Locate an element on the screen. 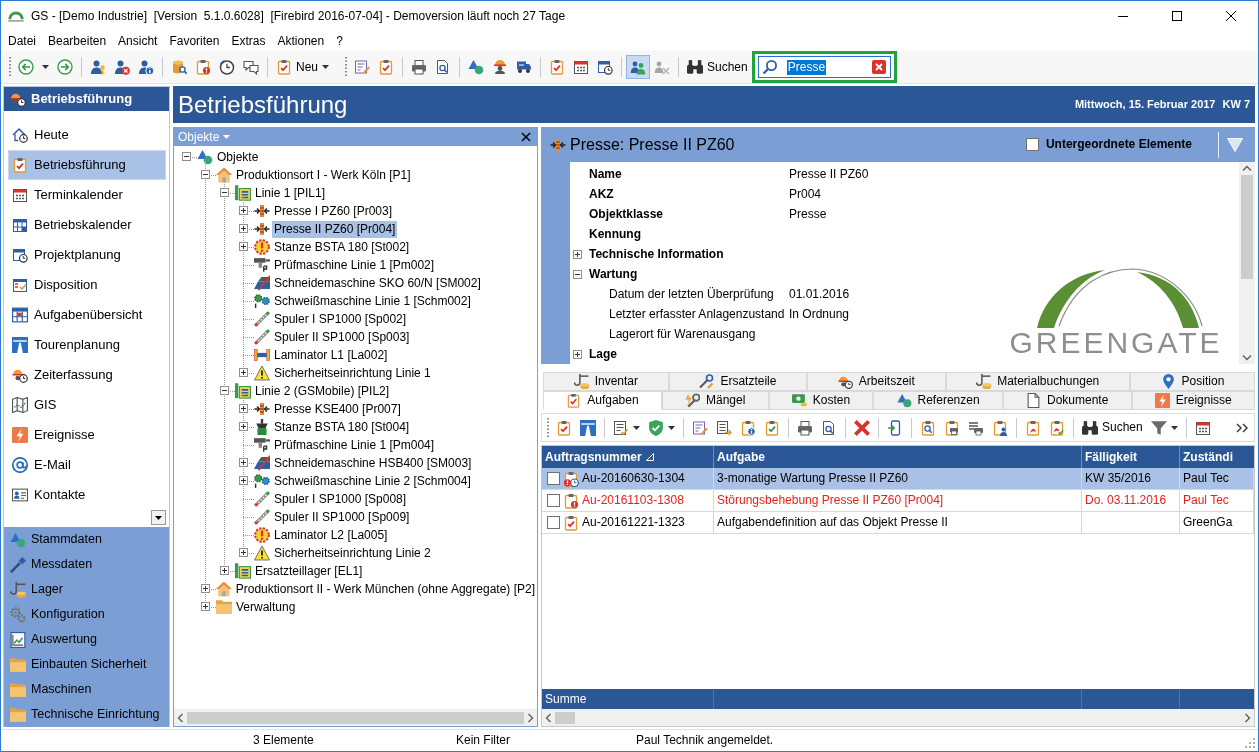 The height and width of the screenshot is (752, 1259). tab: Dokumente is located at coordinates (1067, 400).